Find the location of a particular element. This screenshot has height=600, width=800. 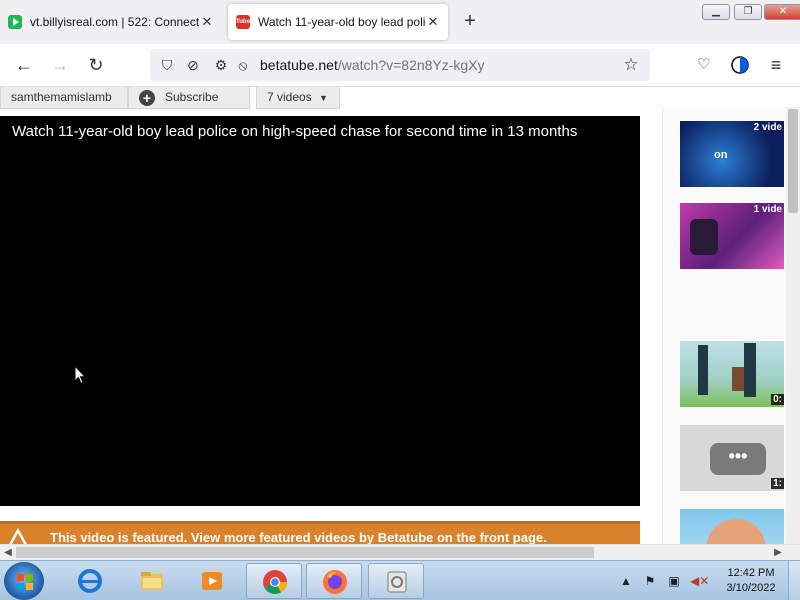

chevron-down-icon: ▼ is located at coordinates (323, 98).